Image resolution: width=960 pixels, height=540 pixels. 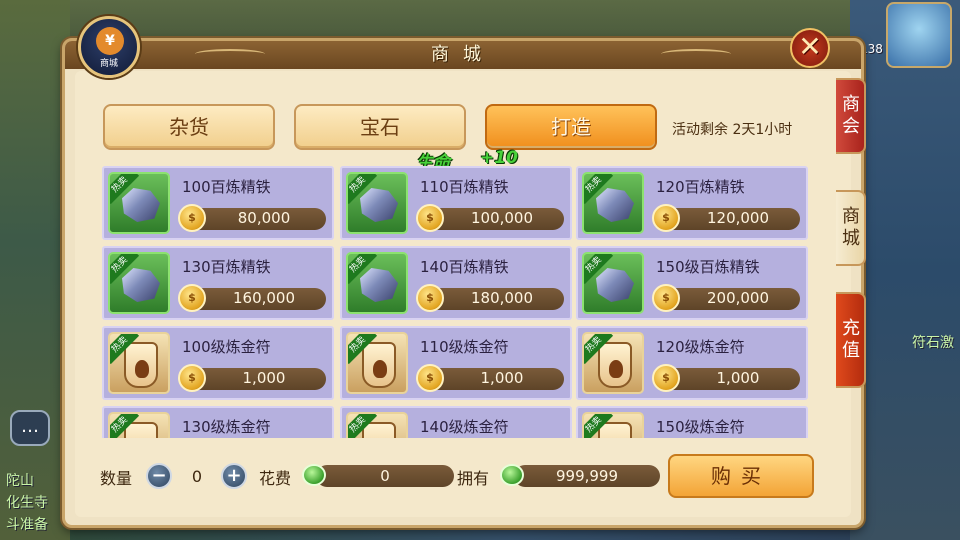 I want to click on item-price: 200,000, so click(x=738, y=298).